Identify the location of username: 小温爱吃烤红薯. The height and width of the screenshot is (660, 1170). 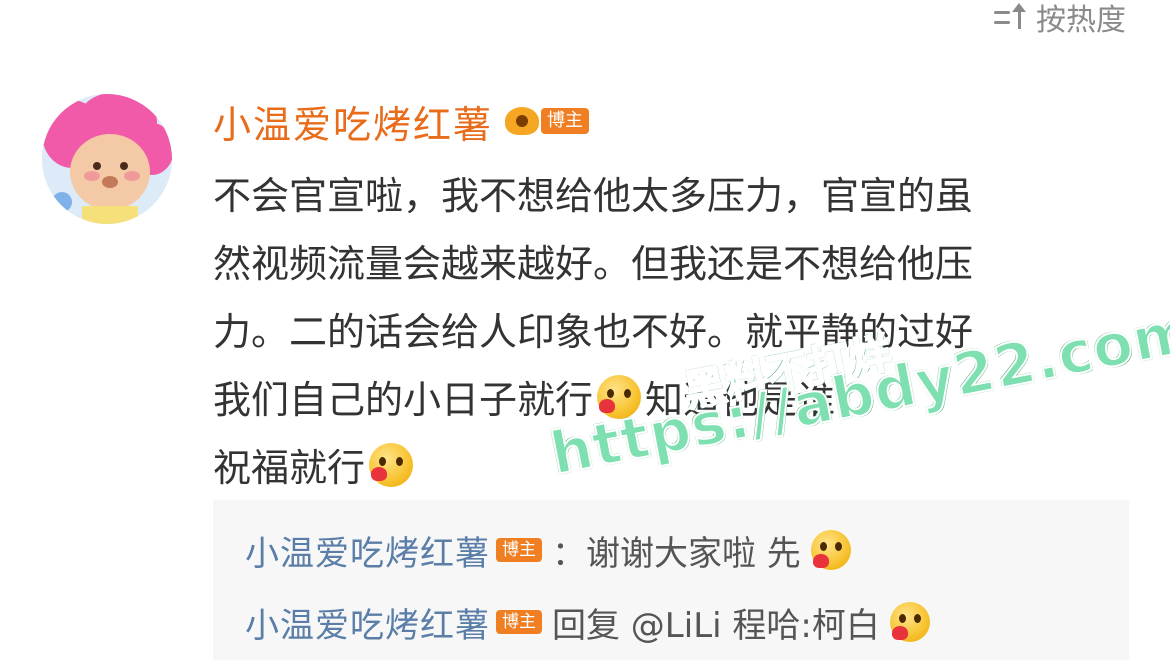
(353, 121).